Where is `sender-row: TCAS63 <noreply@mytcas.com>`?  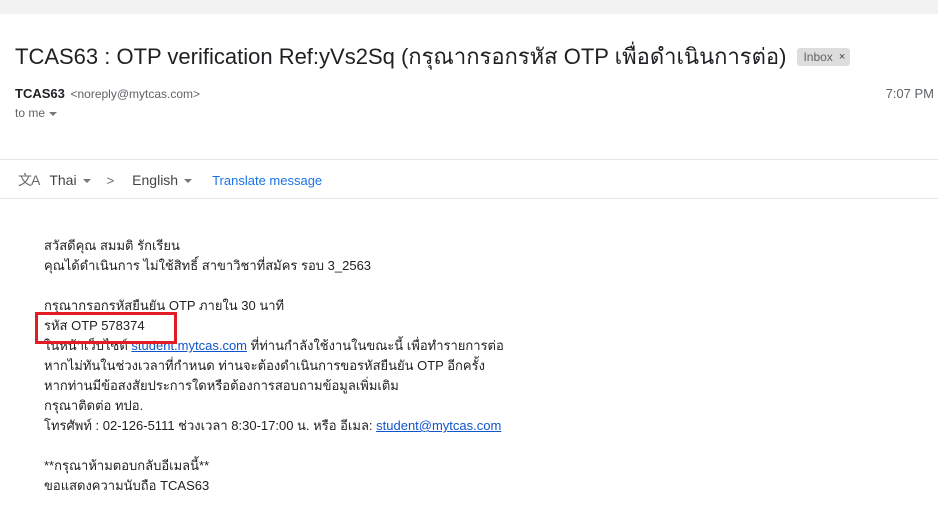
sender-row: TCAS63 <noreply@mytcas.com> is located at coordinates (107, 93).